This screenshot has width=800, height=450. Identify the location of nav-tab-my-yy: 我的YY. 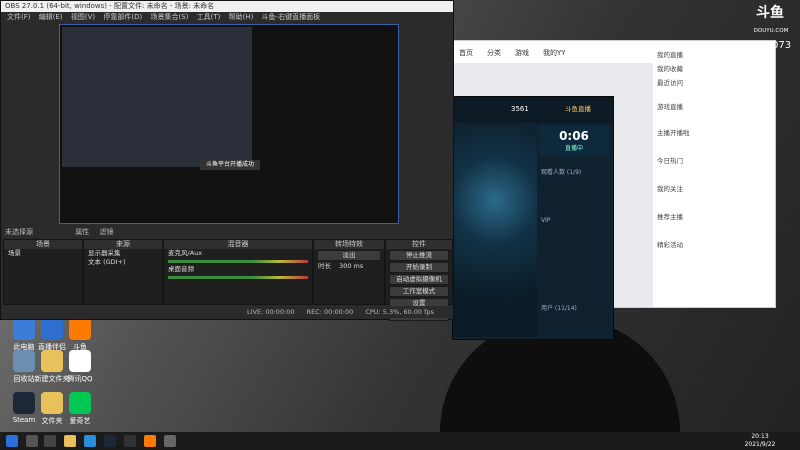
(554, 53).